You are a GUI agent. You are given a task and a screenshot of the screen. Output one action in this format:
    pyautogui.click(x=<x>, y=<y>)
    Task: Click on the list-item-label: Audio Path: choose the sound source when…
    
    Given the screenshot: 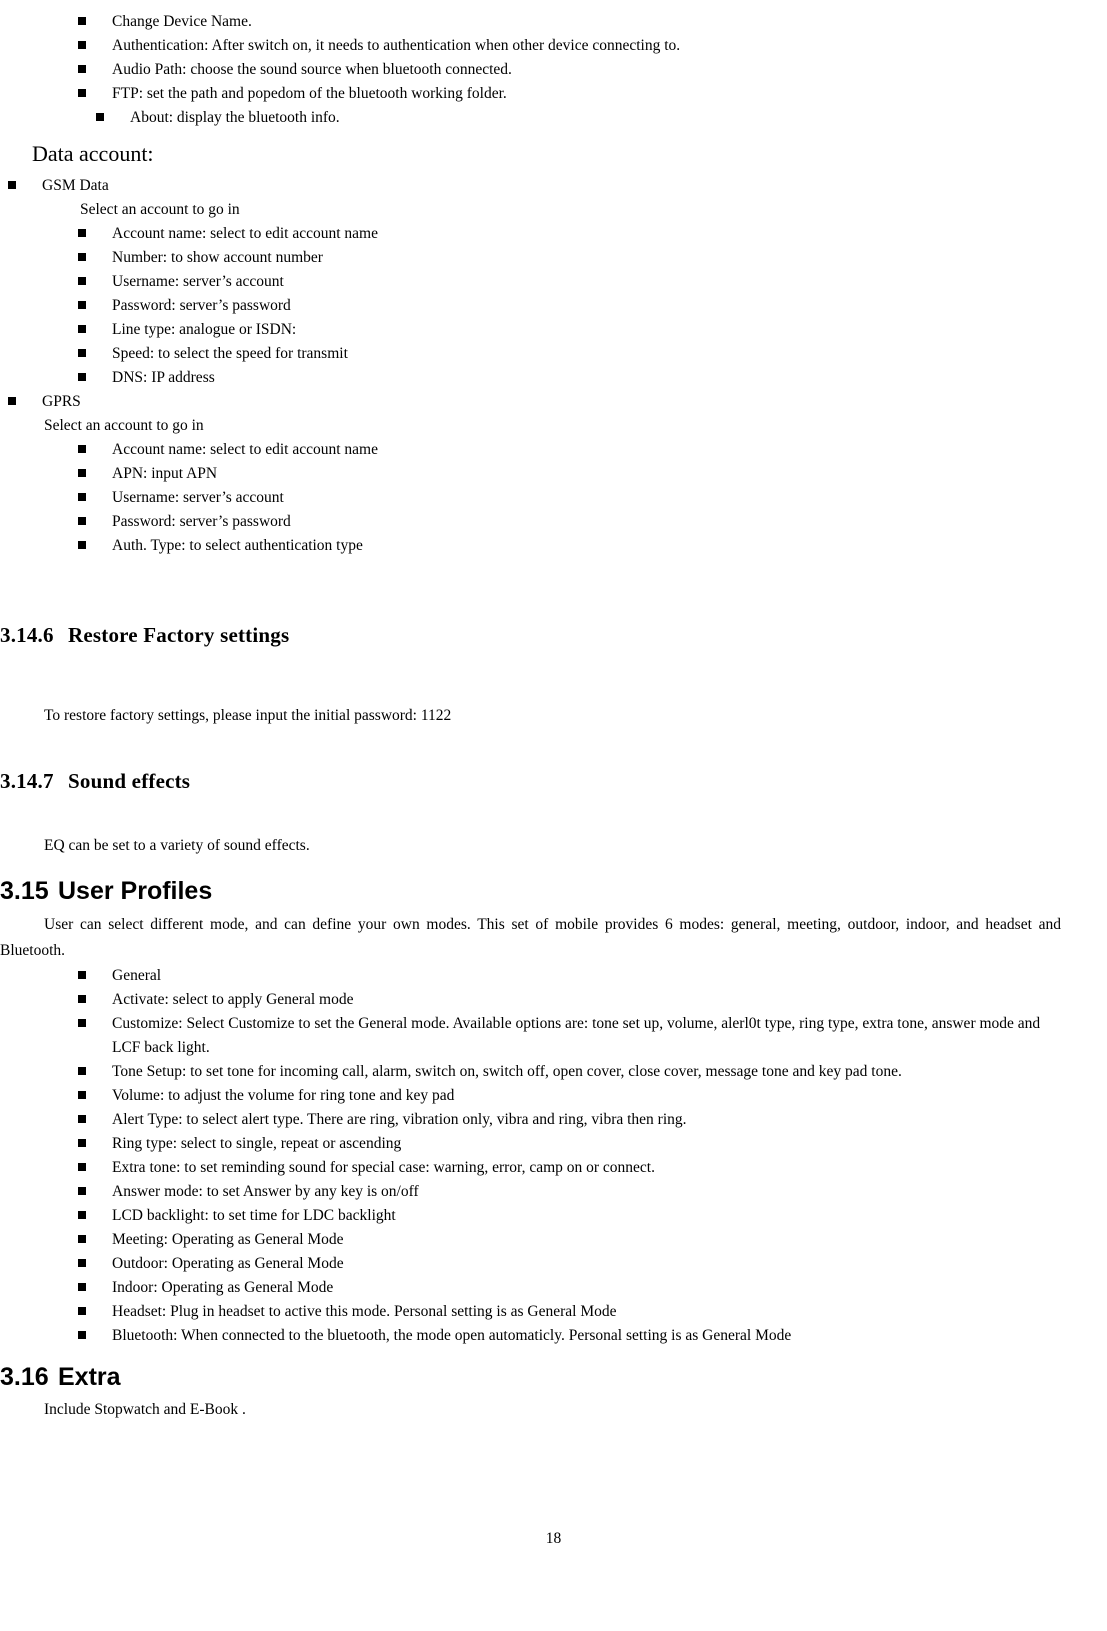 What is the action you would take?
    pyautogui.click(x=312, y=69)
    